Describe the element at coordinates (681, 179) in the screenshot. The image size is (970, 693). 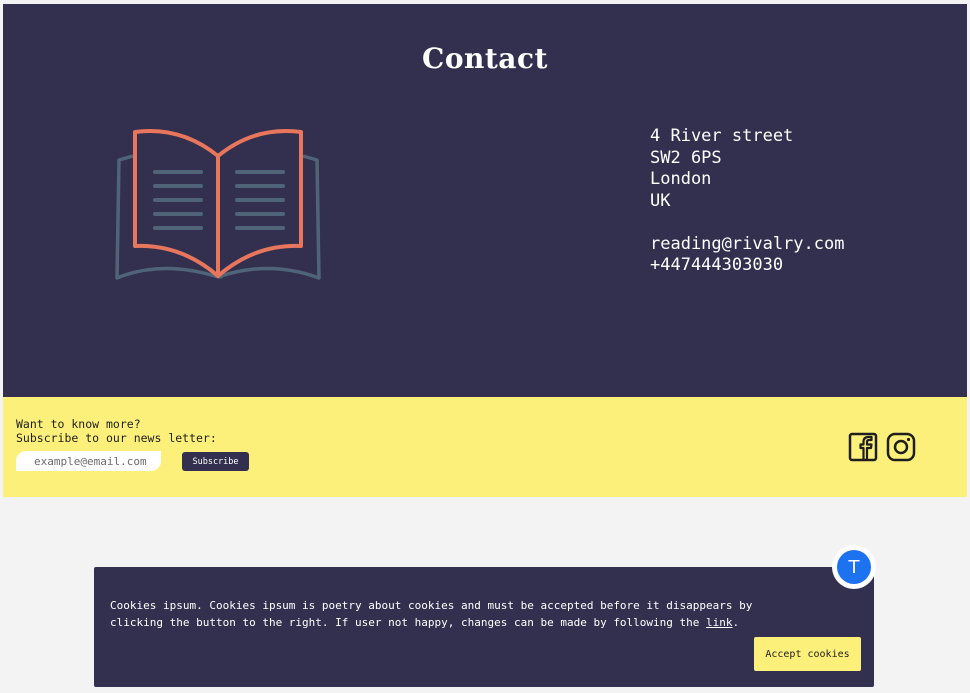
I see `address-line: London` at that location.